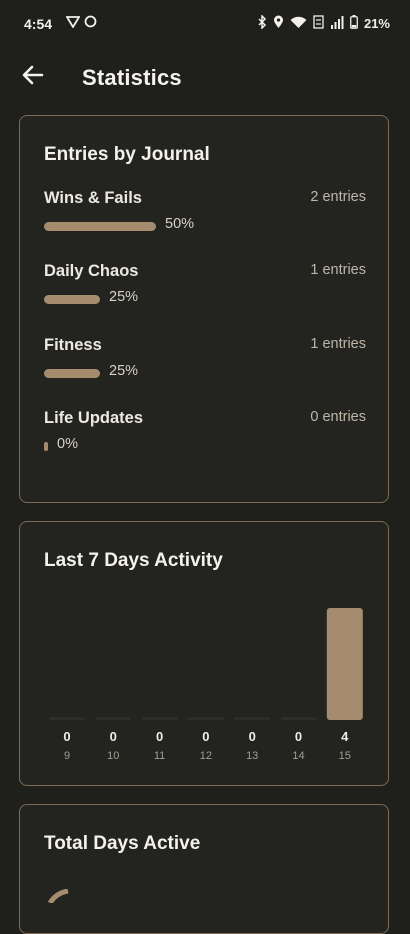  Describe the element at coordinates (206, 685) in the screenshot. I see `activity-bar-chart: 0 9 0 10 0 11 0 12 0 13 0 14 4 15` at that location.